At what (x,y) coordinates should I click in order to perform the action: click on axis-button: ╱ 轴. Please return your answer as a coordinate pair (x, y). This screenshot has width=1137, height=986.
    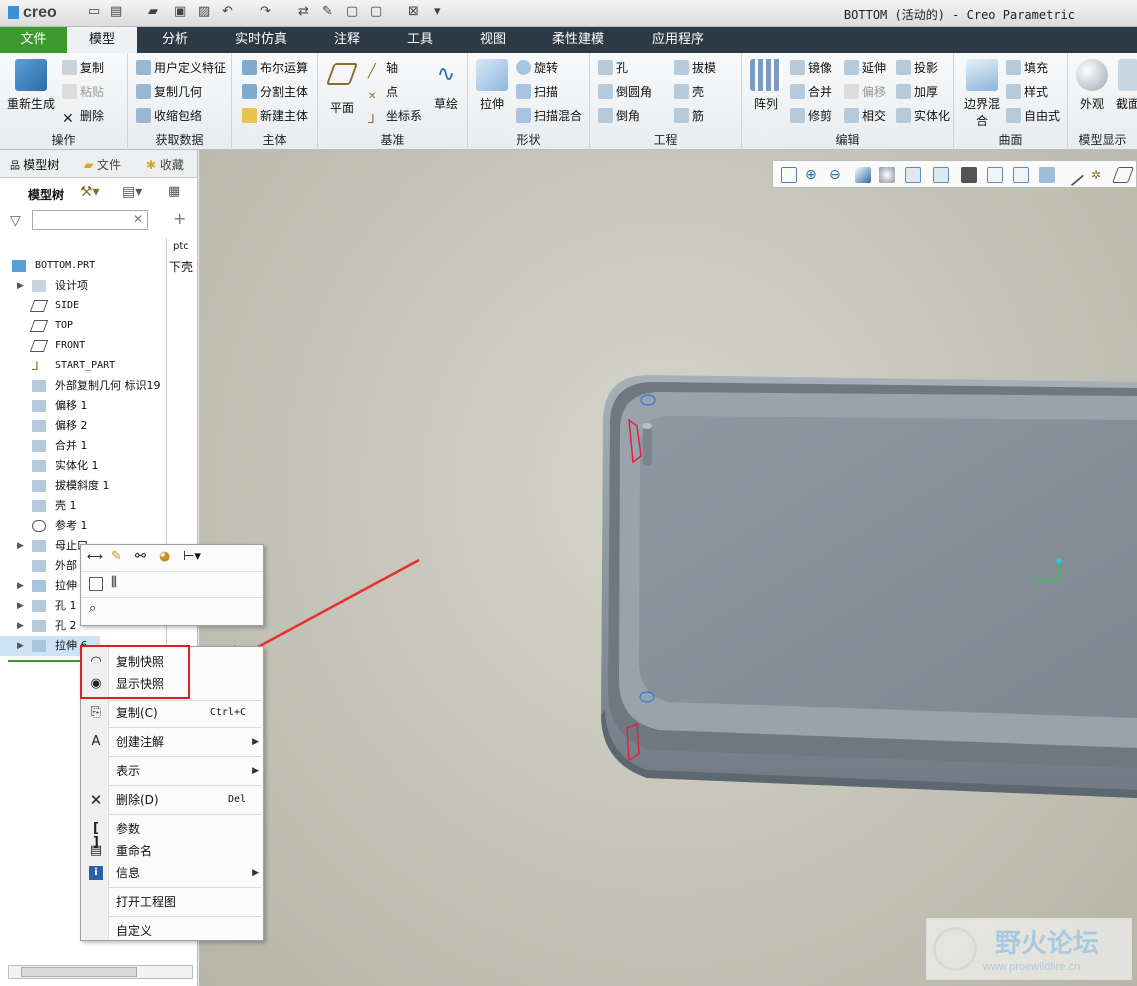
    Looking at the image, I should click on (383, 69).